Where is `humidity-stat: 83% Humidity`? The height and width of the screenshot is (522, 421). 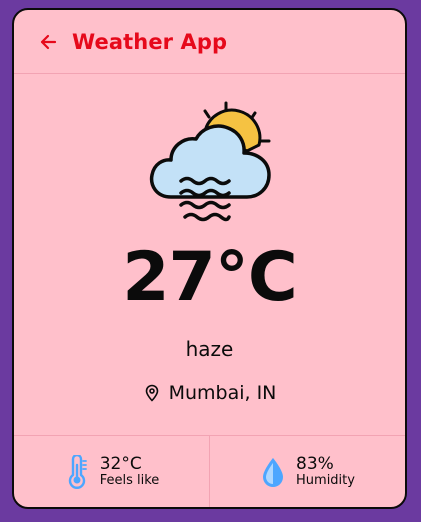
humidity-stat: 83% Humidity is located at coordinates (307, 471).